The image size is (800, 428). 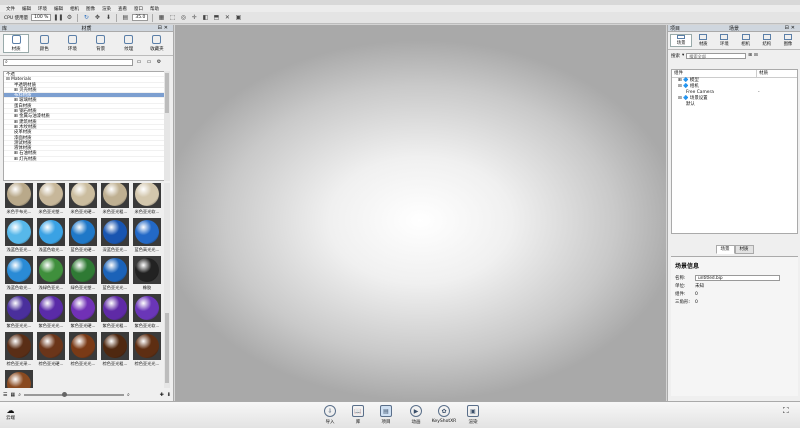 I want to click on library-search-input: ⌕, so click(x=68, y=62).